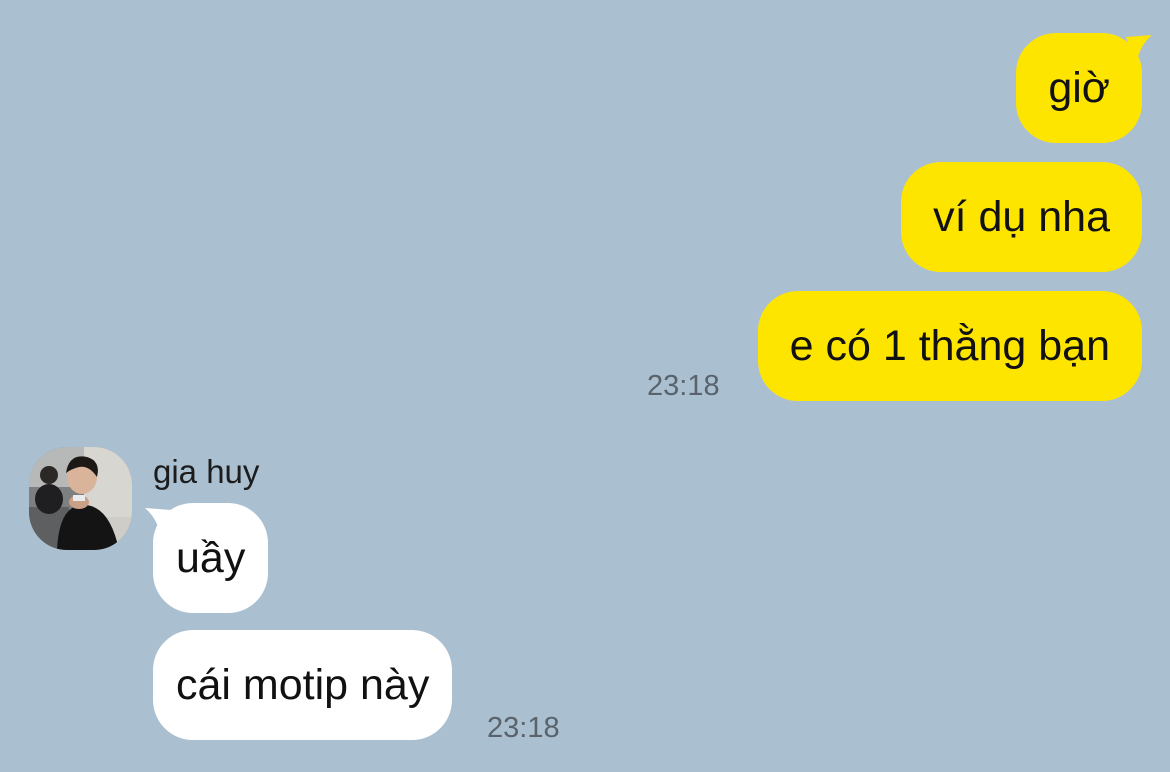  I want to click on sender-avatar, so click(80, 498).